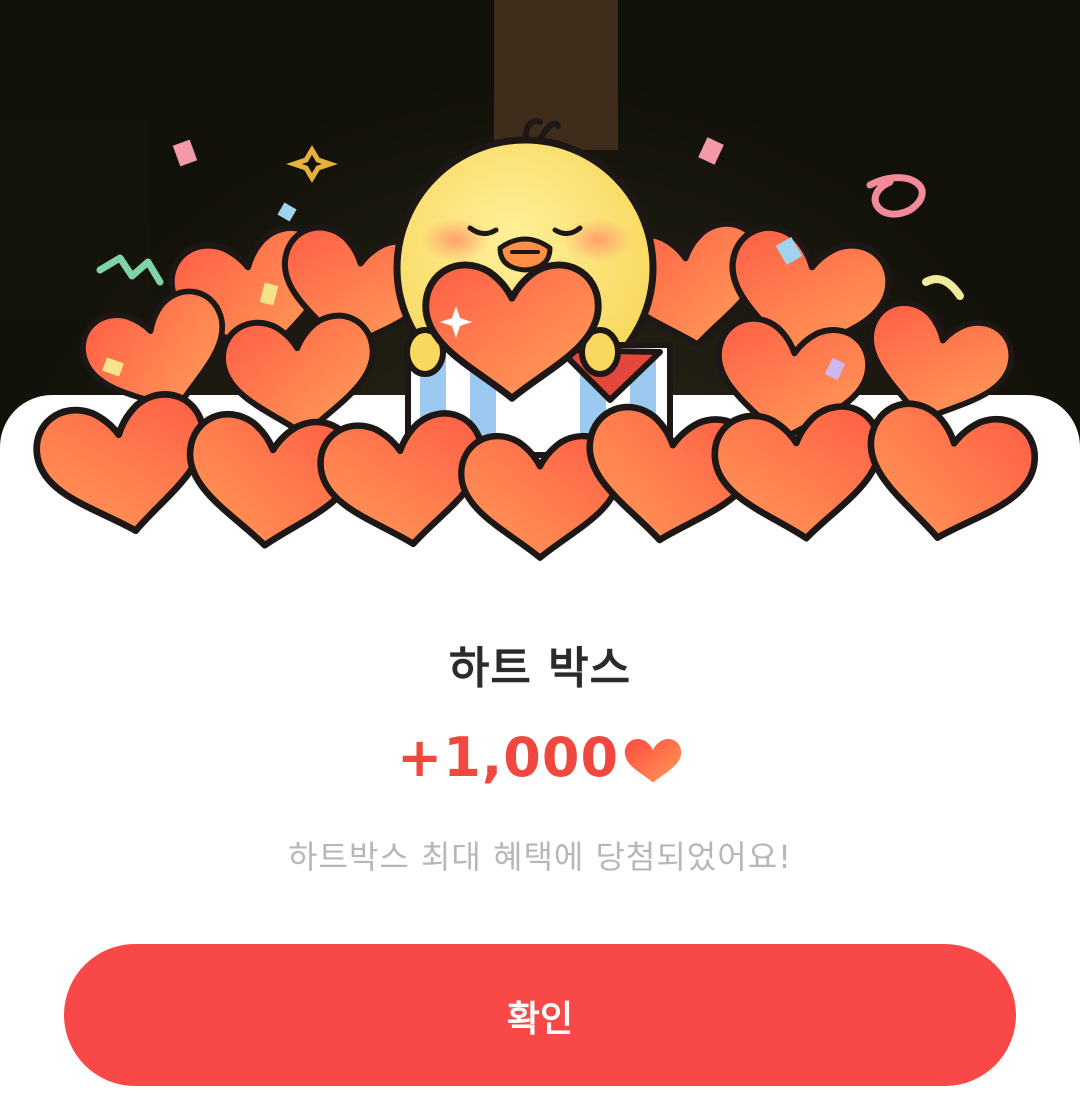 The width and height of the screenshot is (1080, 1095). I want to click on popup-title: 하트 박스, so click(540, 668).